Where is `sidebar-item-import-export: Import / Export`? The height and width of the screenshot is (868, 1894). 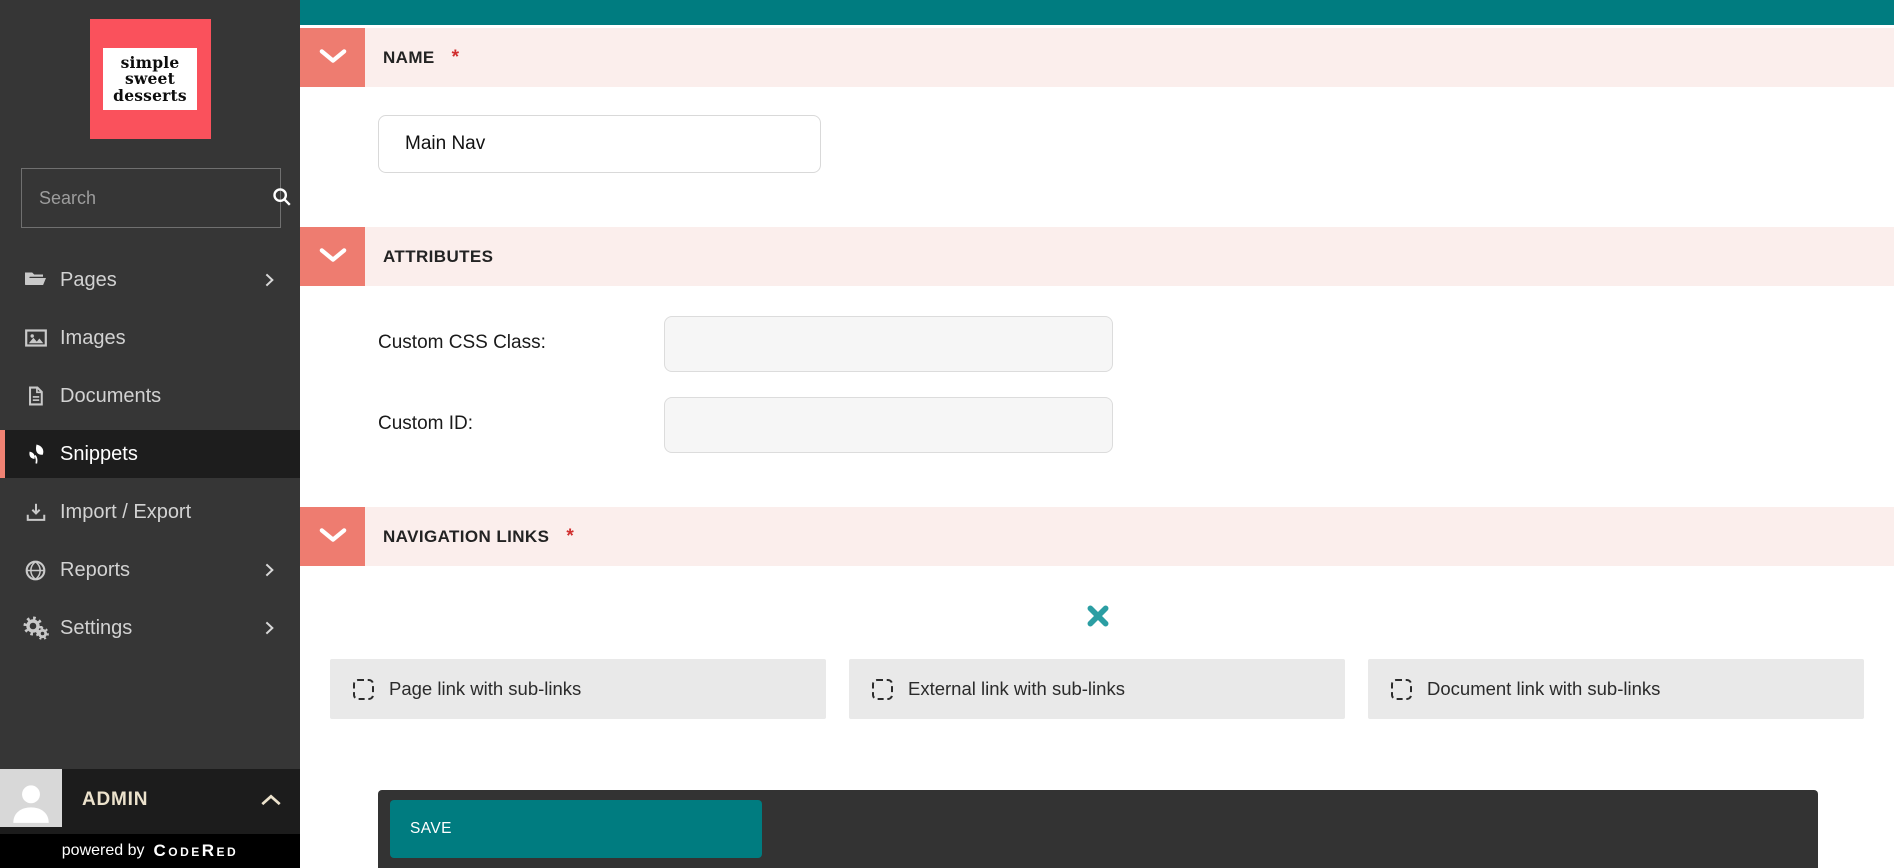
sidebar-item-import-export: Import / Export is located at coordinates (150, 512).